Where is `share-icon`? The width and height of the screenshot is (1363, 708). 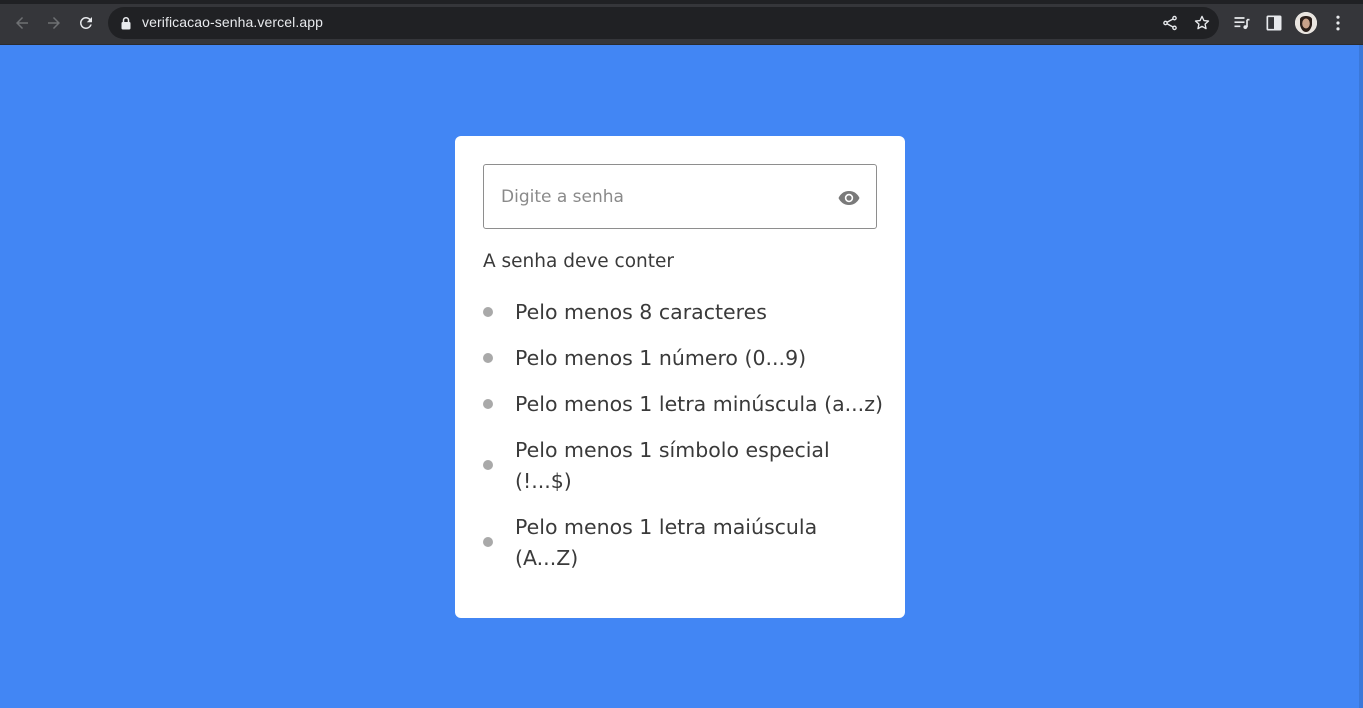
share-icon is located at coordinates (1170, 23).